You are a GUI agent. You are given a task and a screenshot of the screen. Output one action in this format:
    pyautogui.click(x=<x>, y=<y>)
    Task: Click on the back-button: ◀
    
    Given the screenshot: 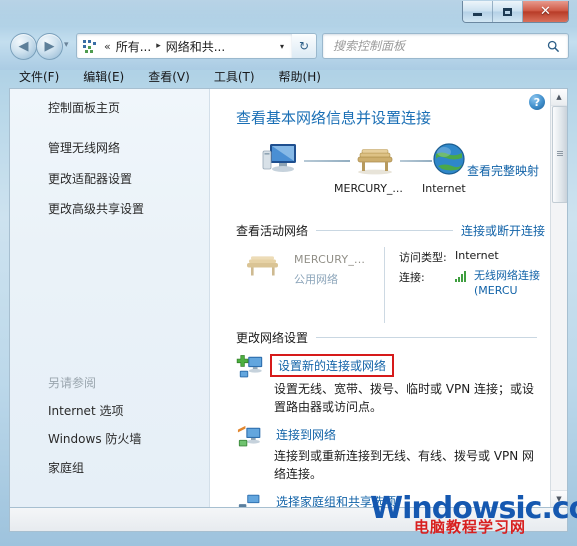 What is the action you would take?
    pyautogui.click(x=23, y=46)
    